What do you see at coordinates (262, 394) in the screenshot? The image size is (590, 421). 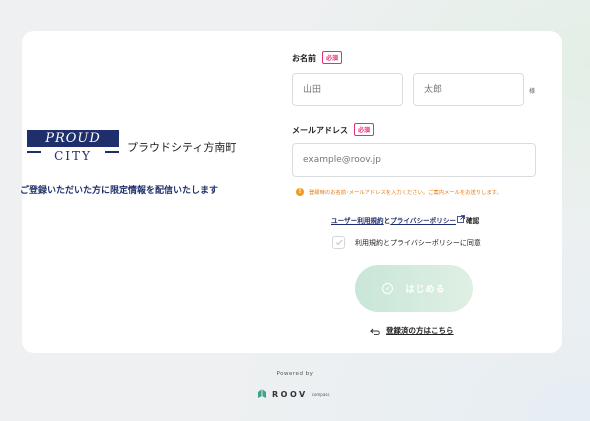 I see `roov-mark-icon` at bounding box center [262, 394].